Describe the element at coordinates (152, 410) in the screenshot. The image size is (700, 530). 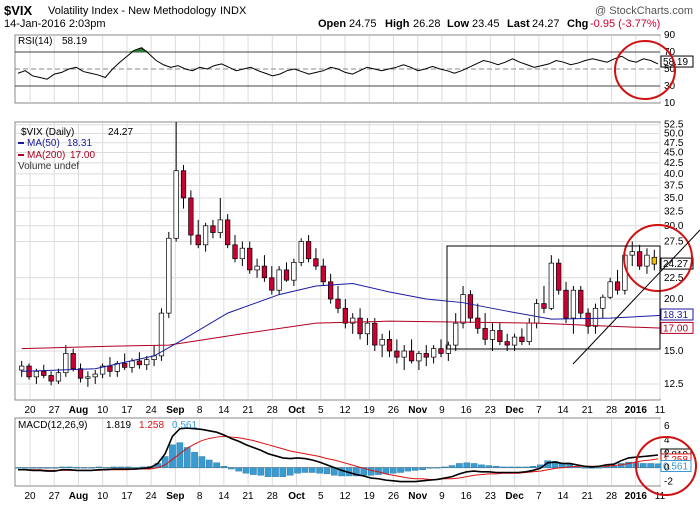
I see `x-tick-label: 24` at that location.